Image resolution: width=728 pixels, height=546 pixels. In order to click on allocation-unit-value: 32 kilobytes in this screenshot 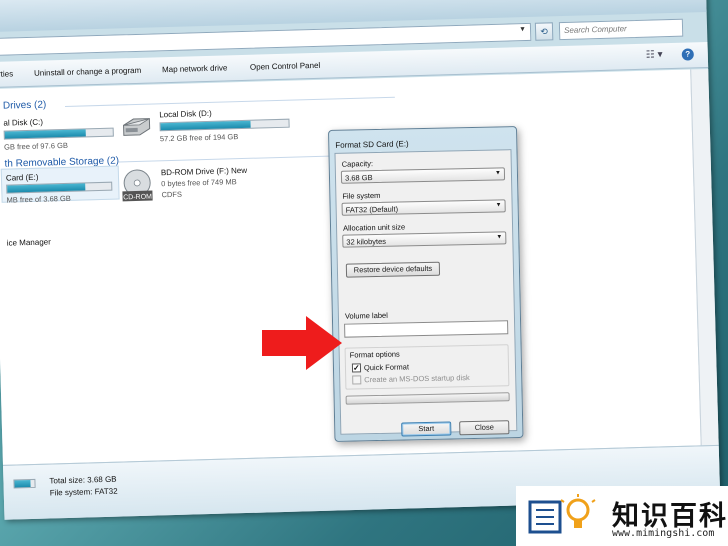, I will do `click(366, 241)`.